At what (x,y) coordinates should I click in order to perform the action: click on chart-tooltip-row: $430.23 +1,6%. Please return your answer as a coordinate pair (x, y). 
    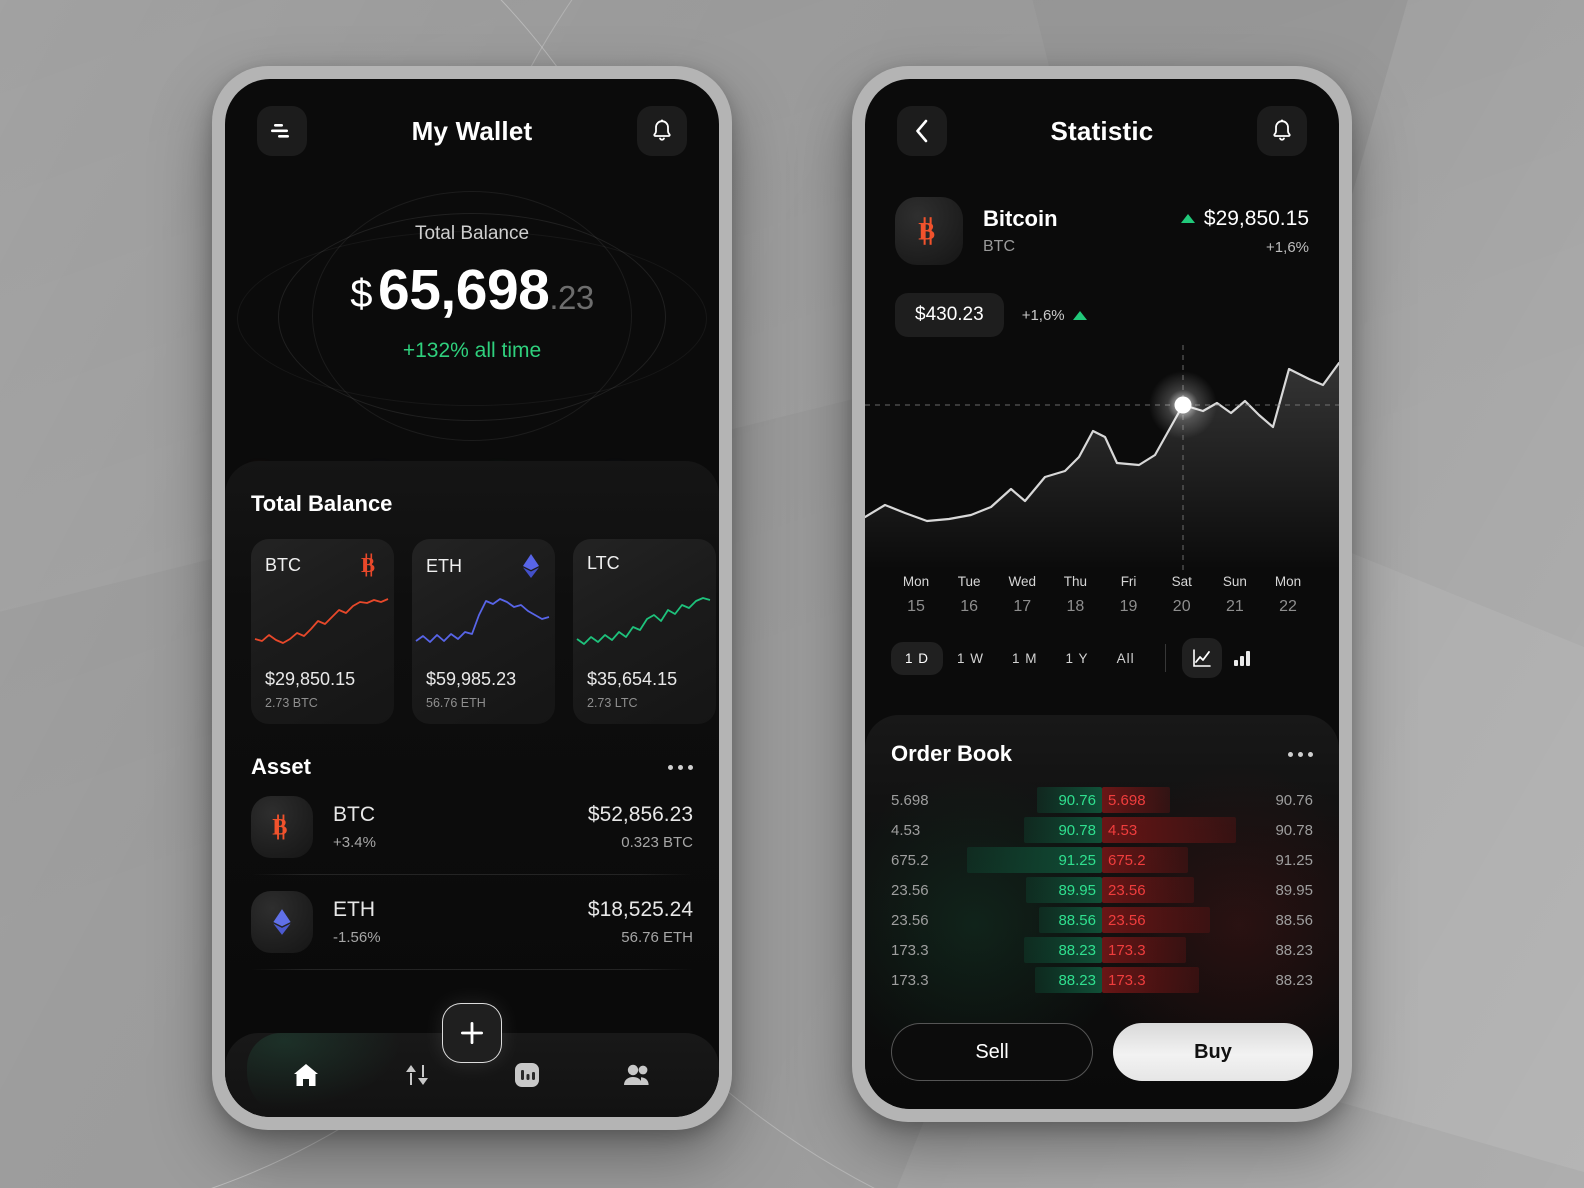
    Looking at the image, I should click on (1102, 315).